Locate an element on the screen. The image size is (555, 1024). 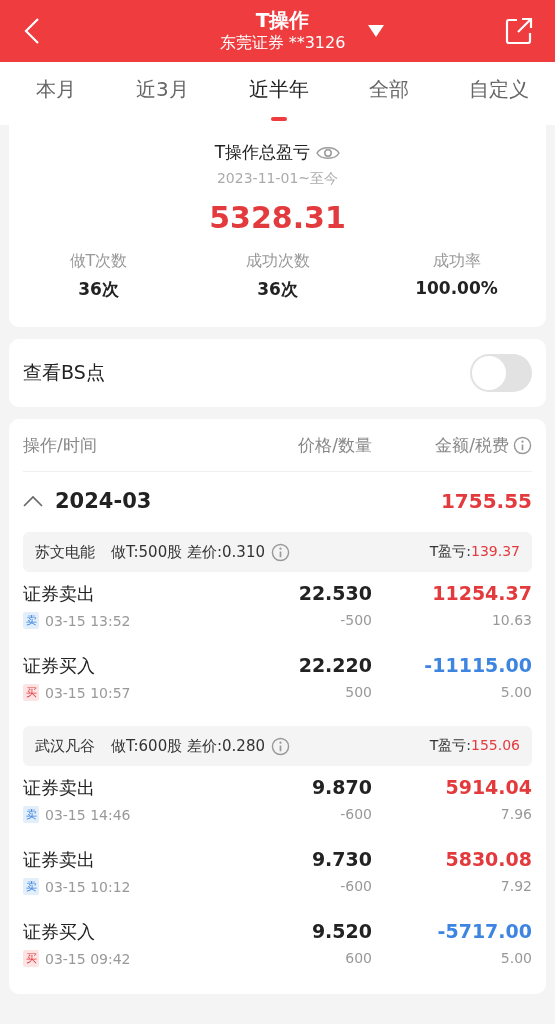
trade-price: 9.870 is located at coordinates (341, 787).